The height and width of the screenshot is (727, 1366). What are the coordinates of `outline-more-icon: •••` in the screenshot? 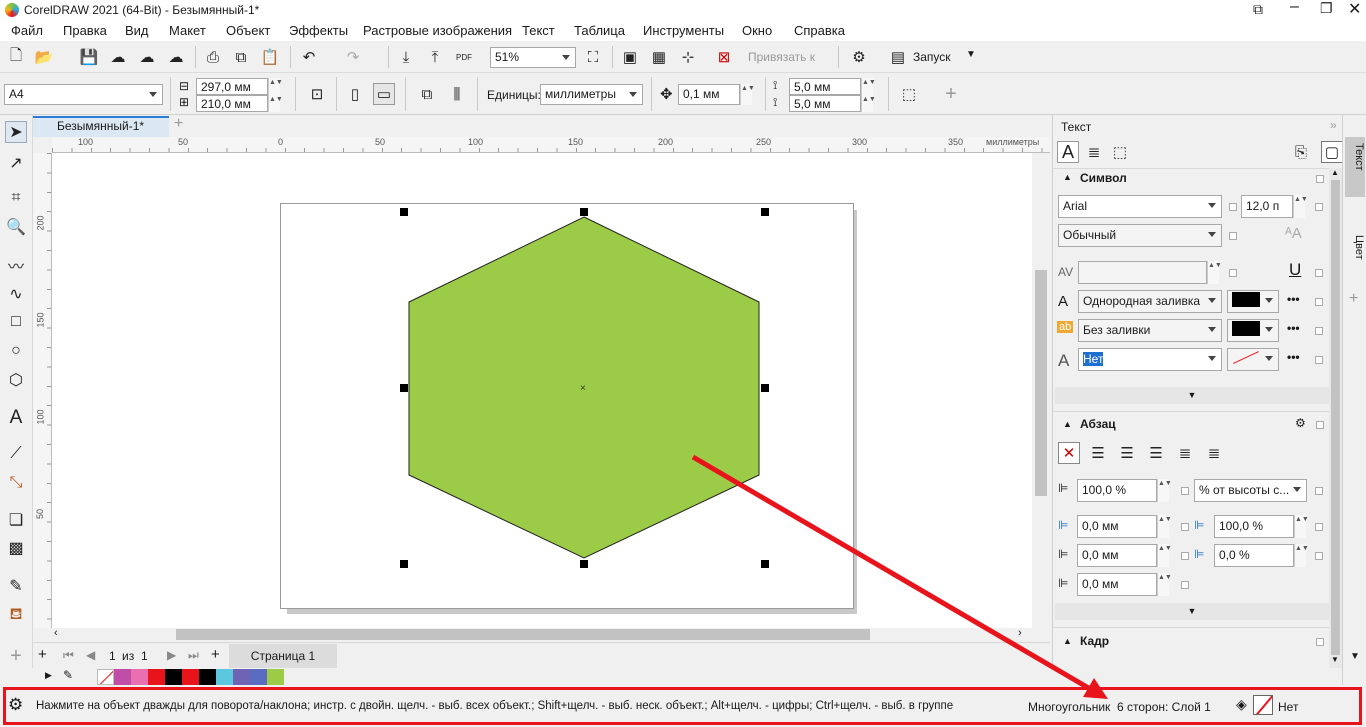 It's located at (1293, 357).